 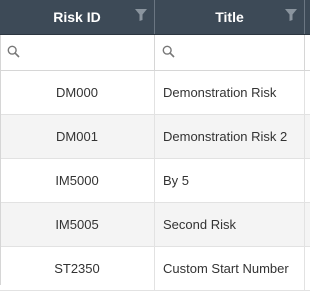 What do you see at coordinates (77, 180) in the screenshot?
I see `risk-id-cell: IM5000` at bounding box center [77, 180].